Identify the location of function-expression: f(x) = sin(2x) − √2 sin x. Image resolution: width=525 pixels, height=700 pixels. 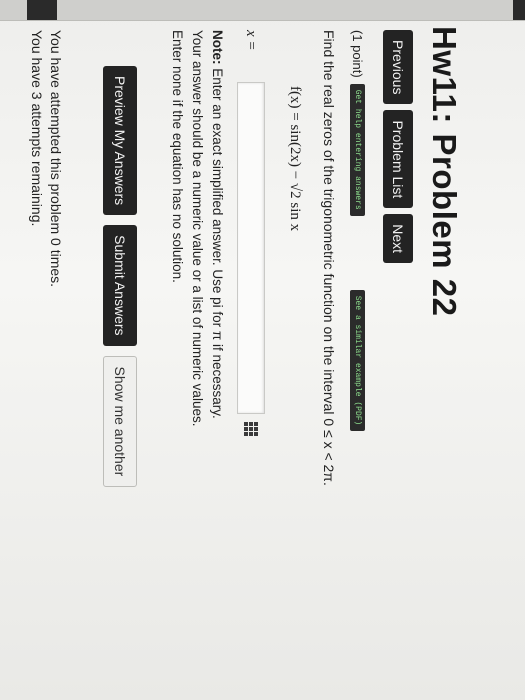
(295, 159).